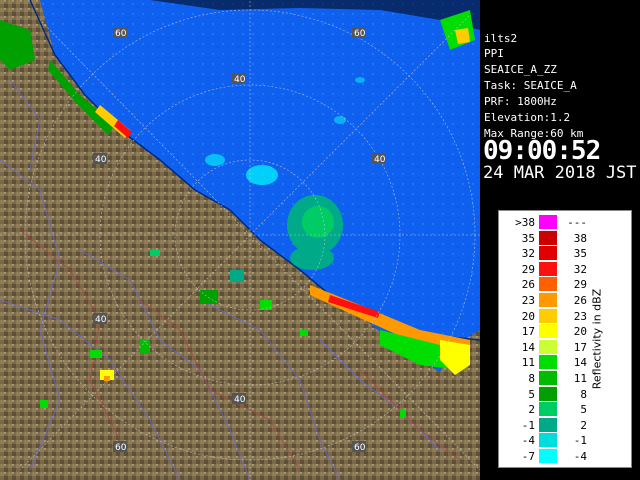 This screenshot has height=480, width=640. I want to click on task-name: Task: SEAICE_A, so click(530, 85).